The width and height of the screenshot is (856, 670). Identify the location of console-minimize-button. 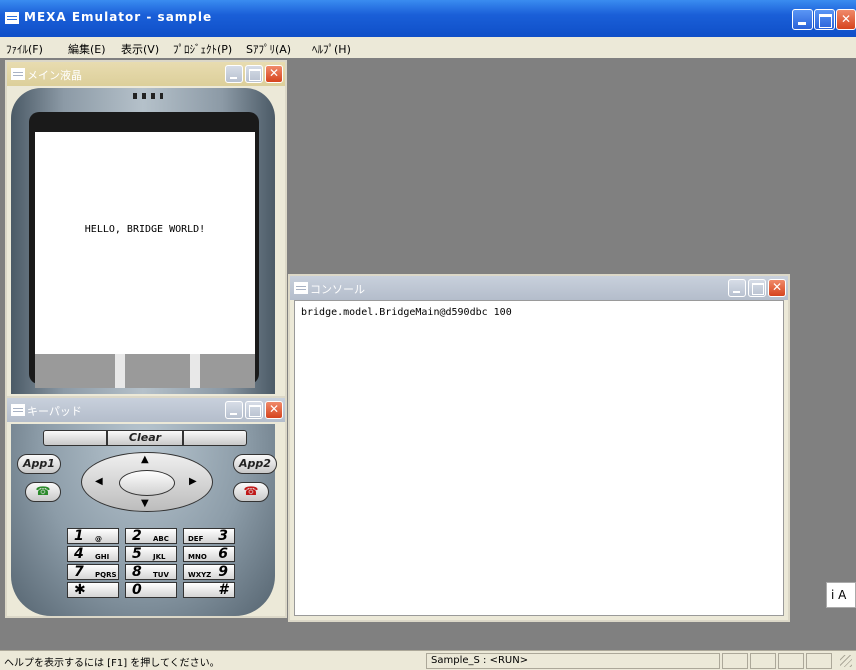
(737, 288).